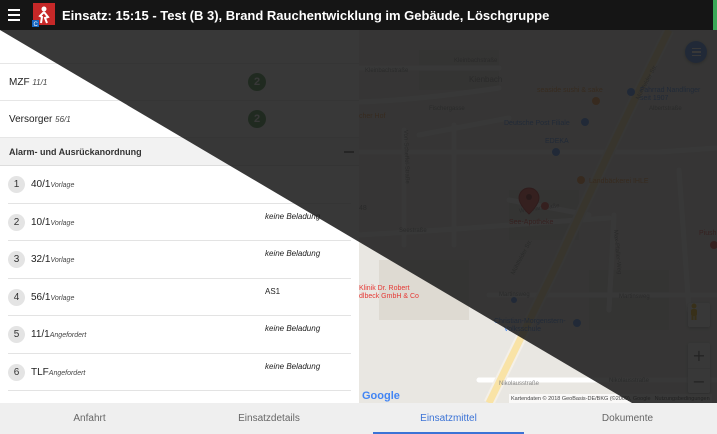 The height and width of the screenshot is (434, 717). What do you see at coordinates (269, 418) in the screenshot?
I see `tab-einsatzdetails: Einsatzdetails` at bounding box center [269, 418].